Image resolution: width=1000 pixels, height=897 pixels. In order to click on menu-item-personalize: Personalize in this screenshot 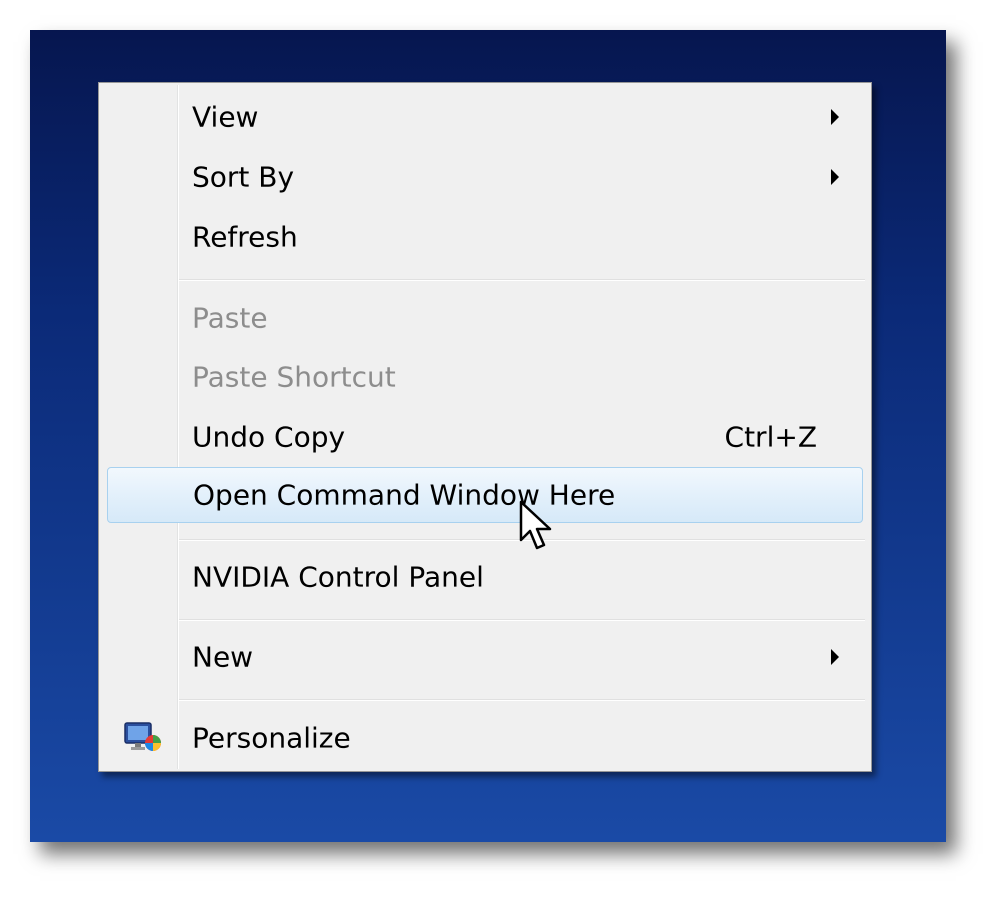, I will do `click(485, 738)`.